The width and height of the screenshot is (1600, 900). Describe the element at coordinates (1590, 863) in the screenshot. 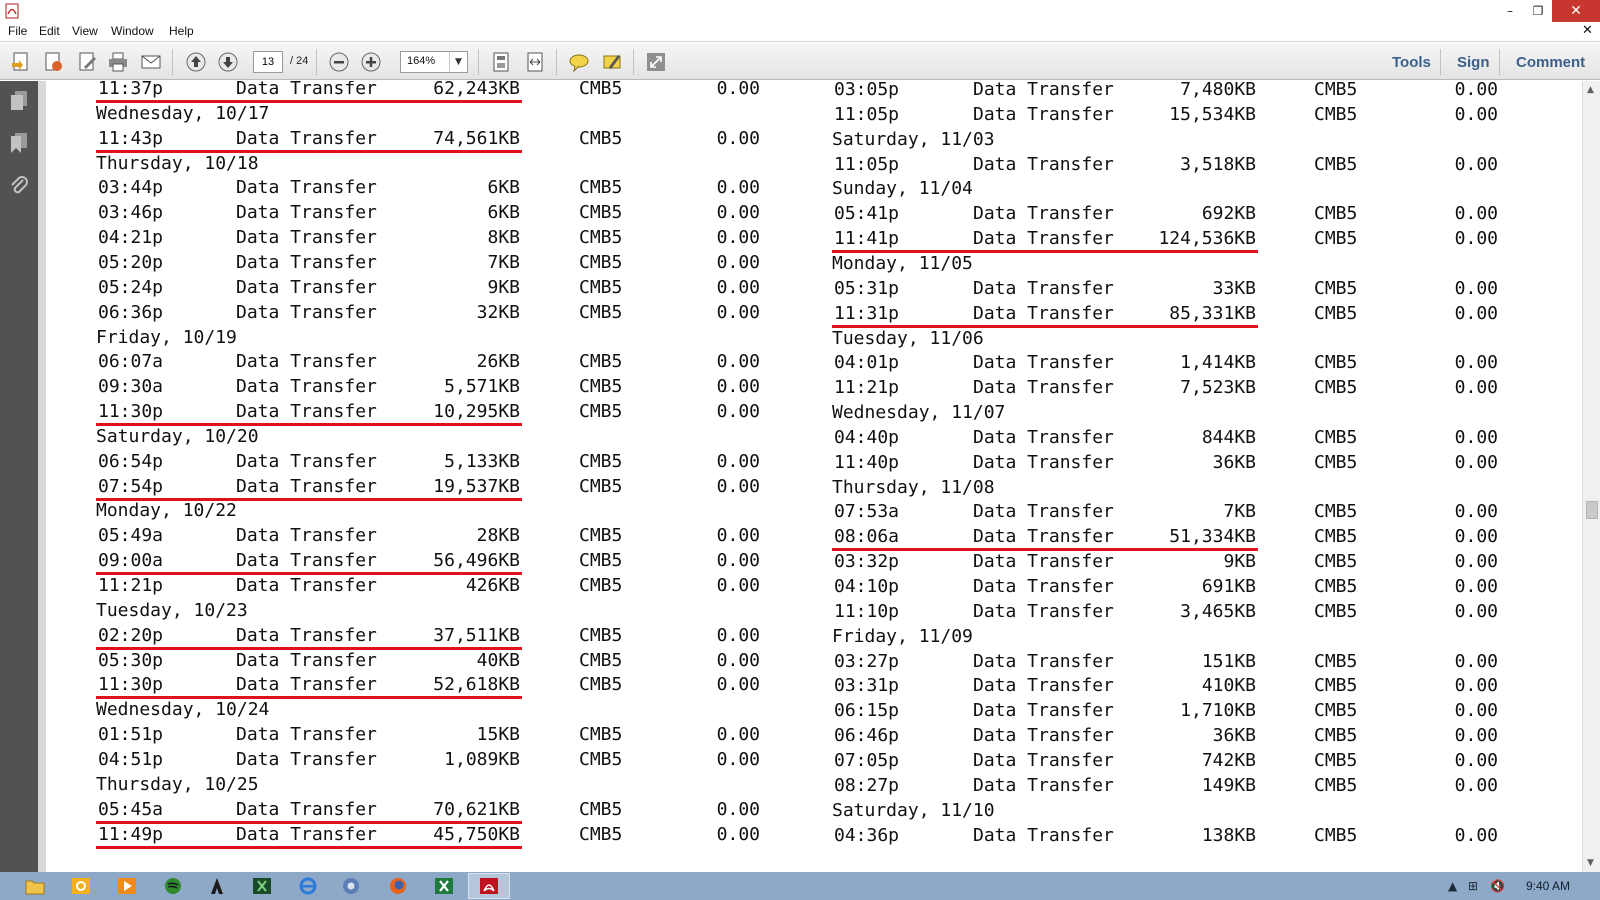

I see `scroll-down-arrow-icon: ▼` at that location.